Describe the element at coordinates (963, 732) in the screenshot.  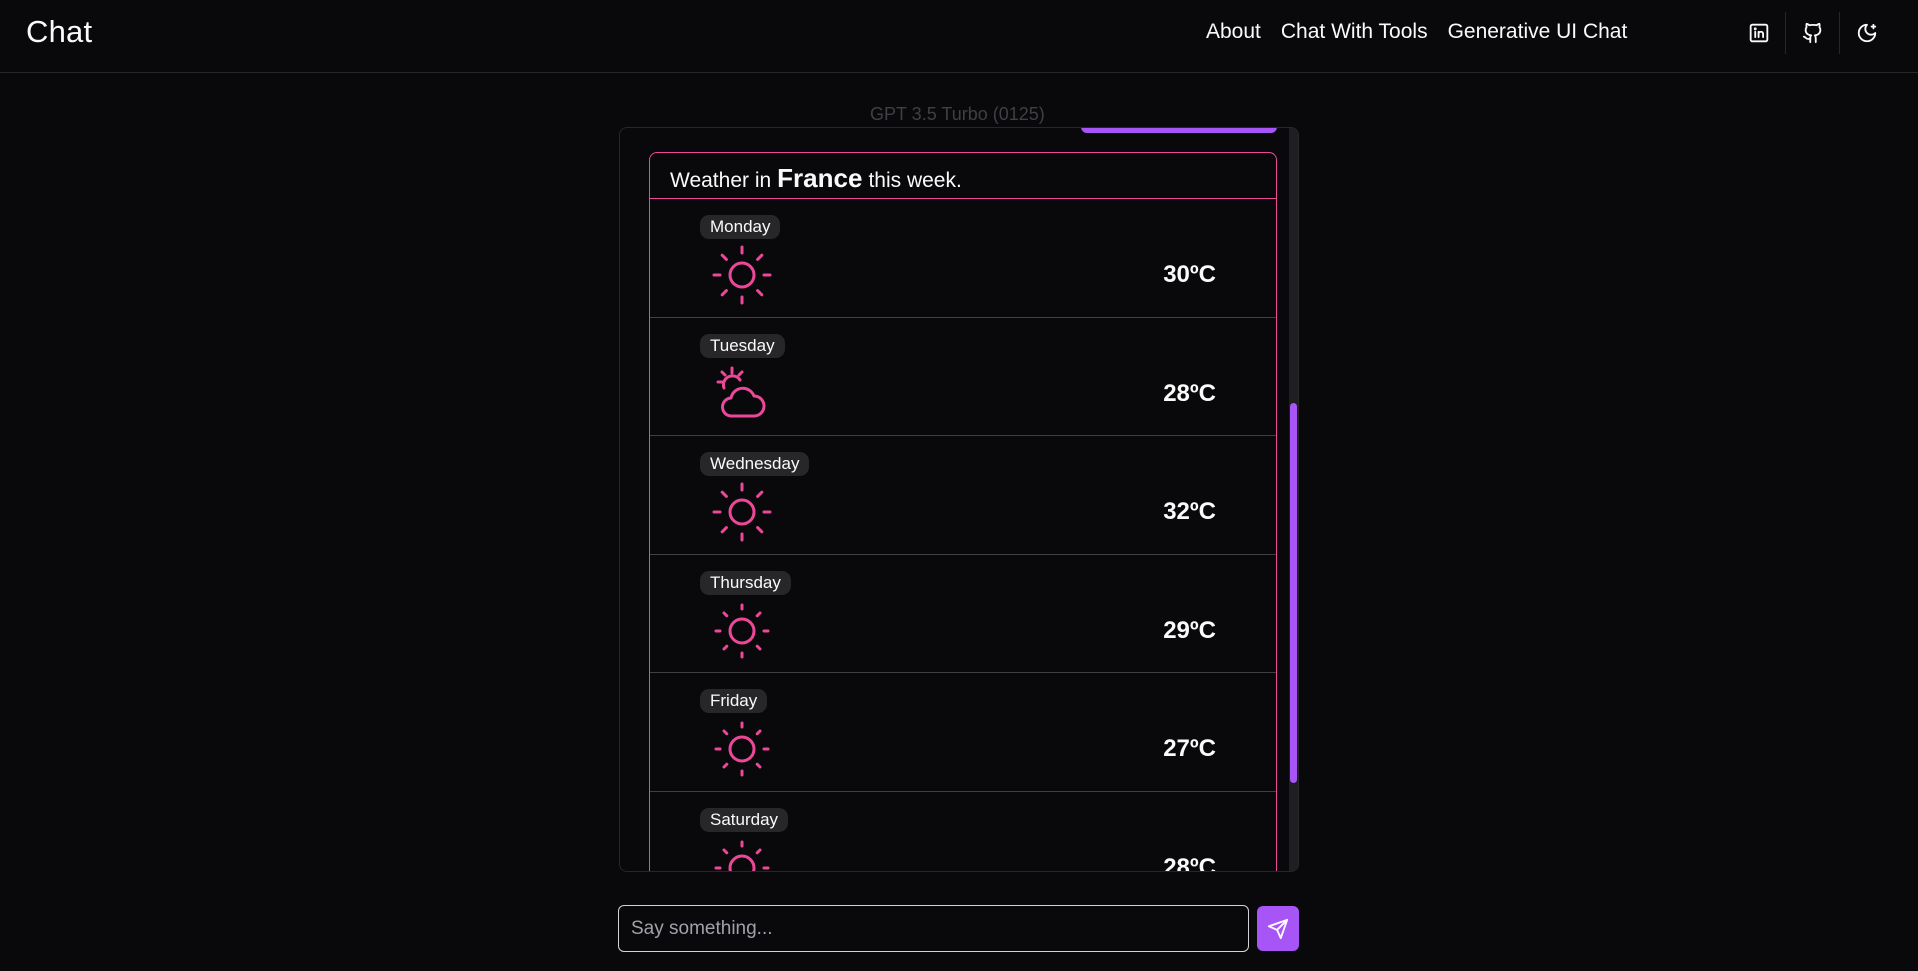
I see `weather-day-row: Friday 27ºC` at that location.